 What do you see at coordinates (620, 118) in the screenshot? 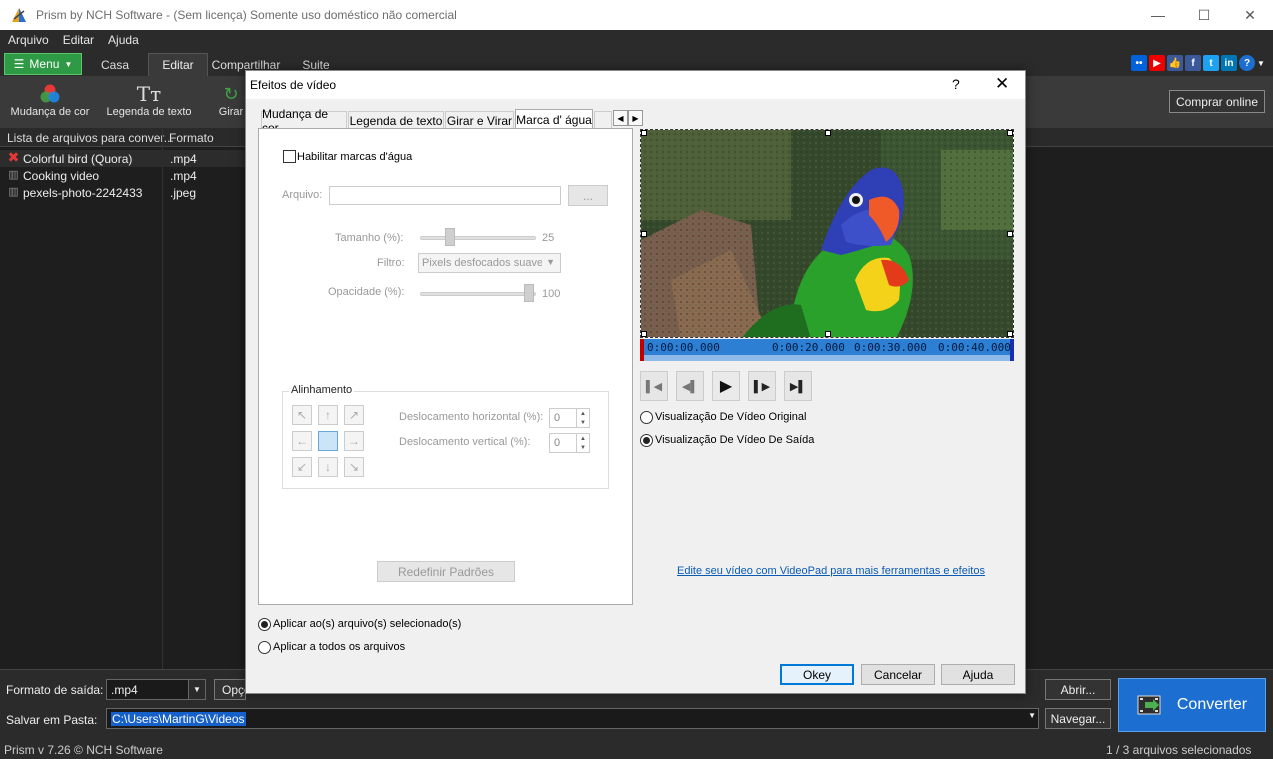
I see `tab-scroll-left-icon: ◀` at bounding box center [620, 118].